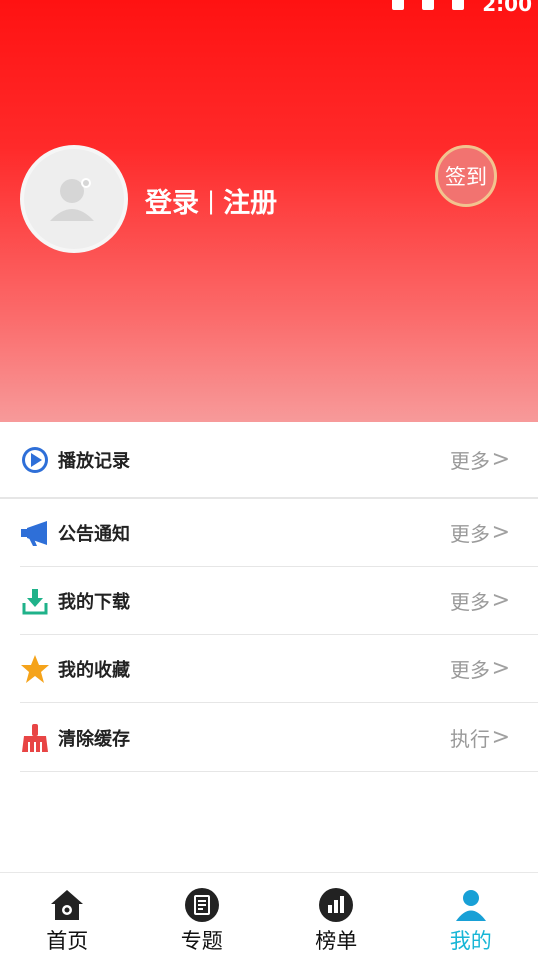 The height and width of the screenshot is (957, 538). What do you see at coordinates (336, 940) in the screenshot?
I see `tab-label: 榜单` at bounding box center [336, 940].